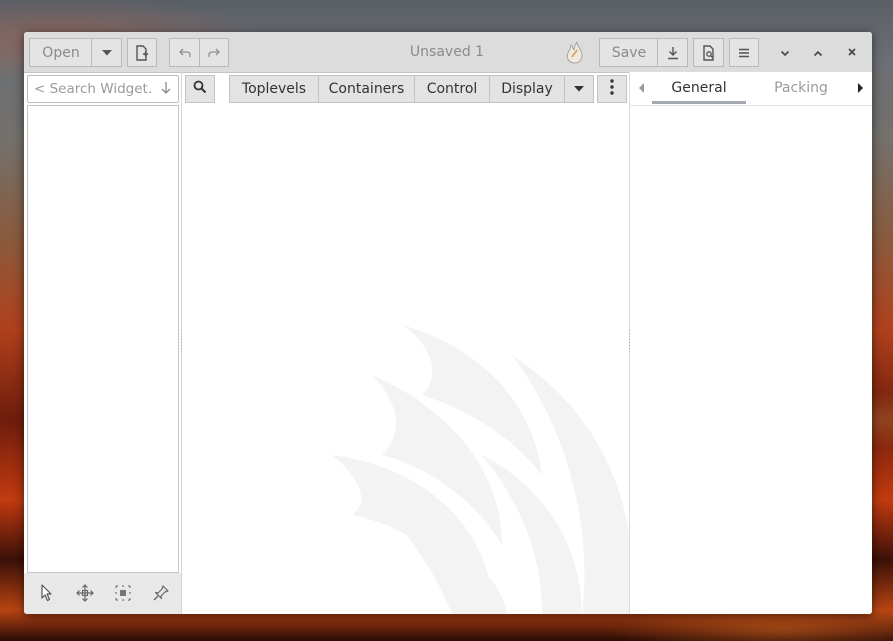 Image resolution: width=893 pixels, height=641 pixels. What do you see at coordinates (751, 89) in the screenshot?
I see `inspector-tabs: General Packing` at bounding box center [751, 89].